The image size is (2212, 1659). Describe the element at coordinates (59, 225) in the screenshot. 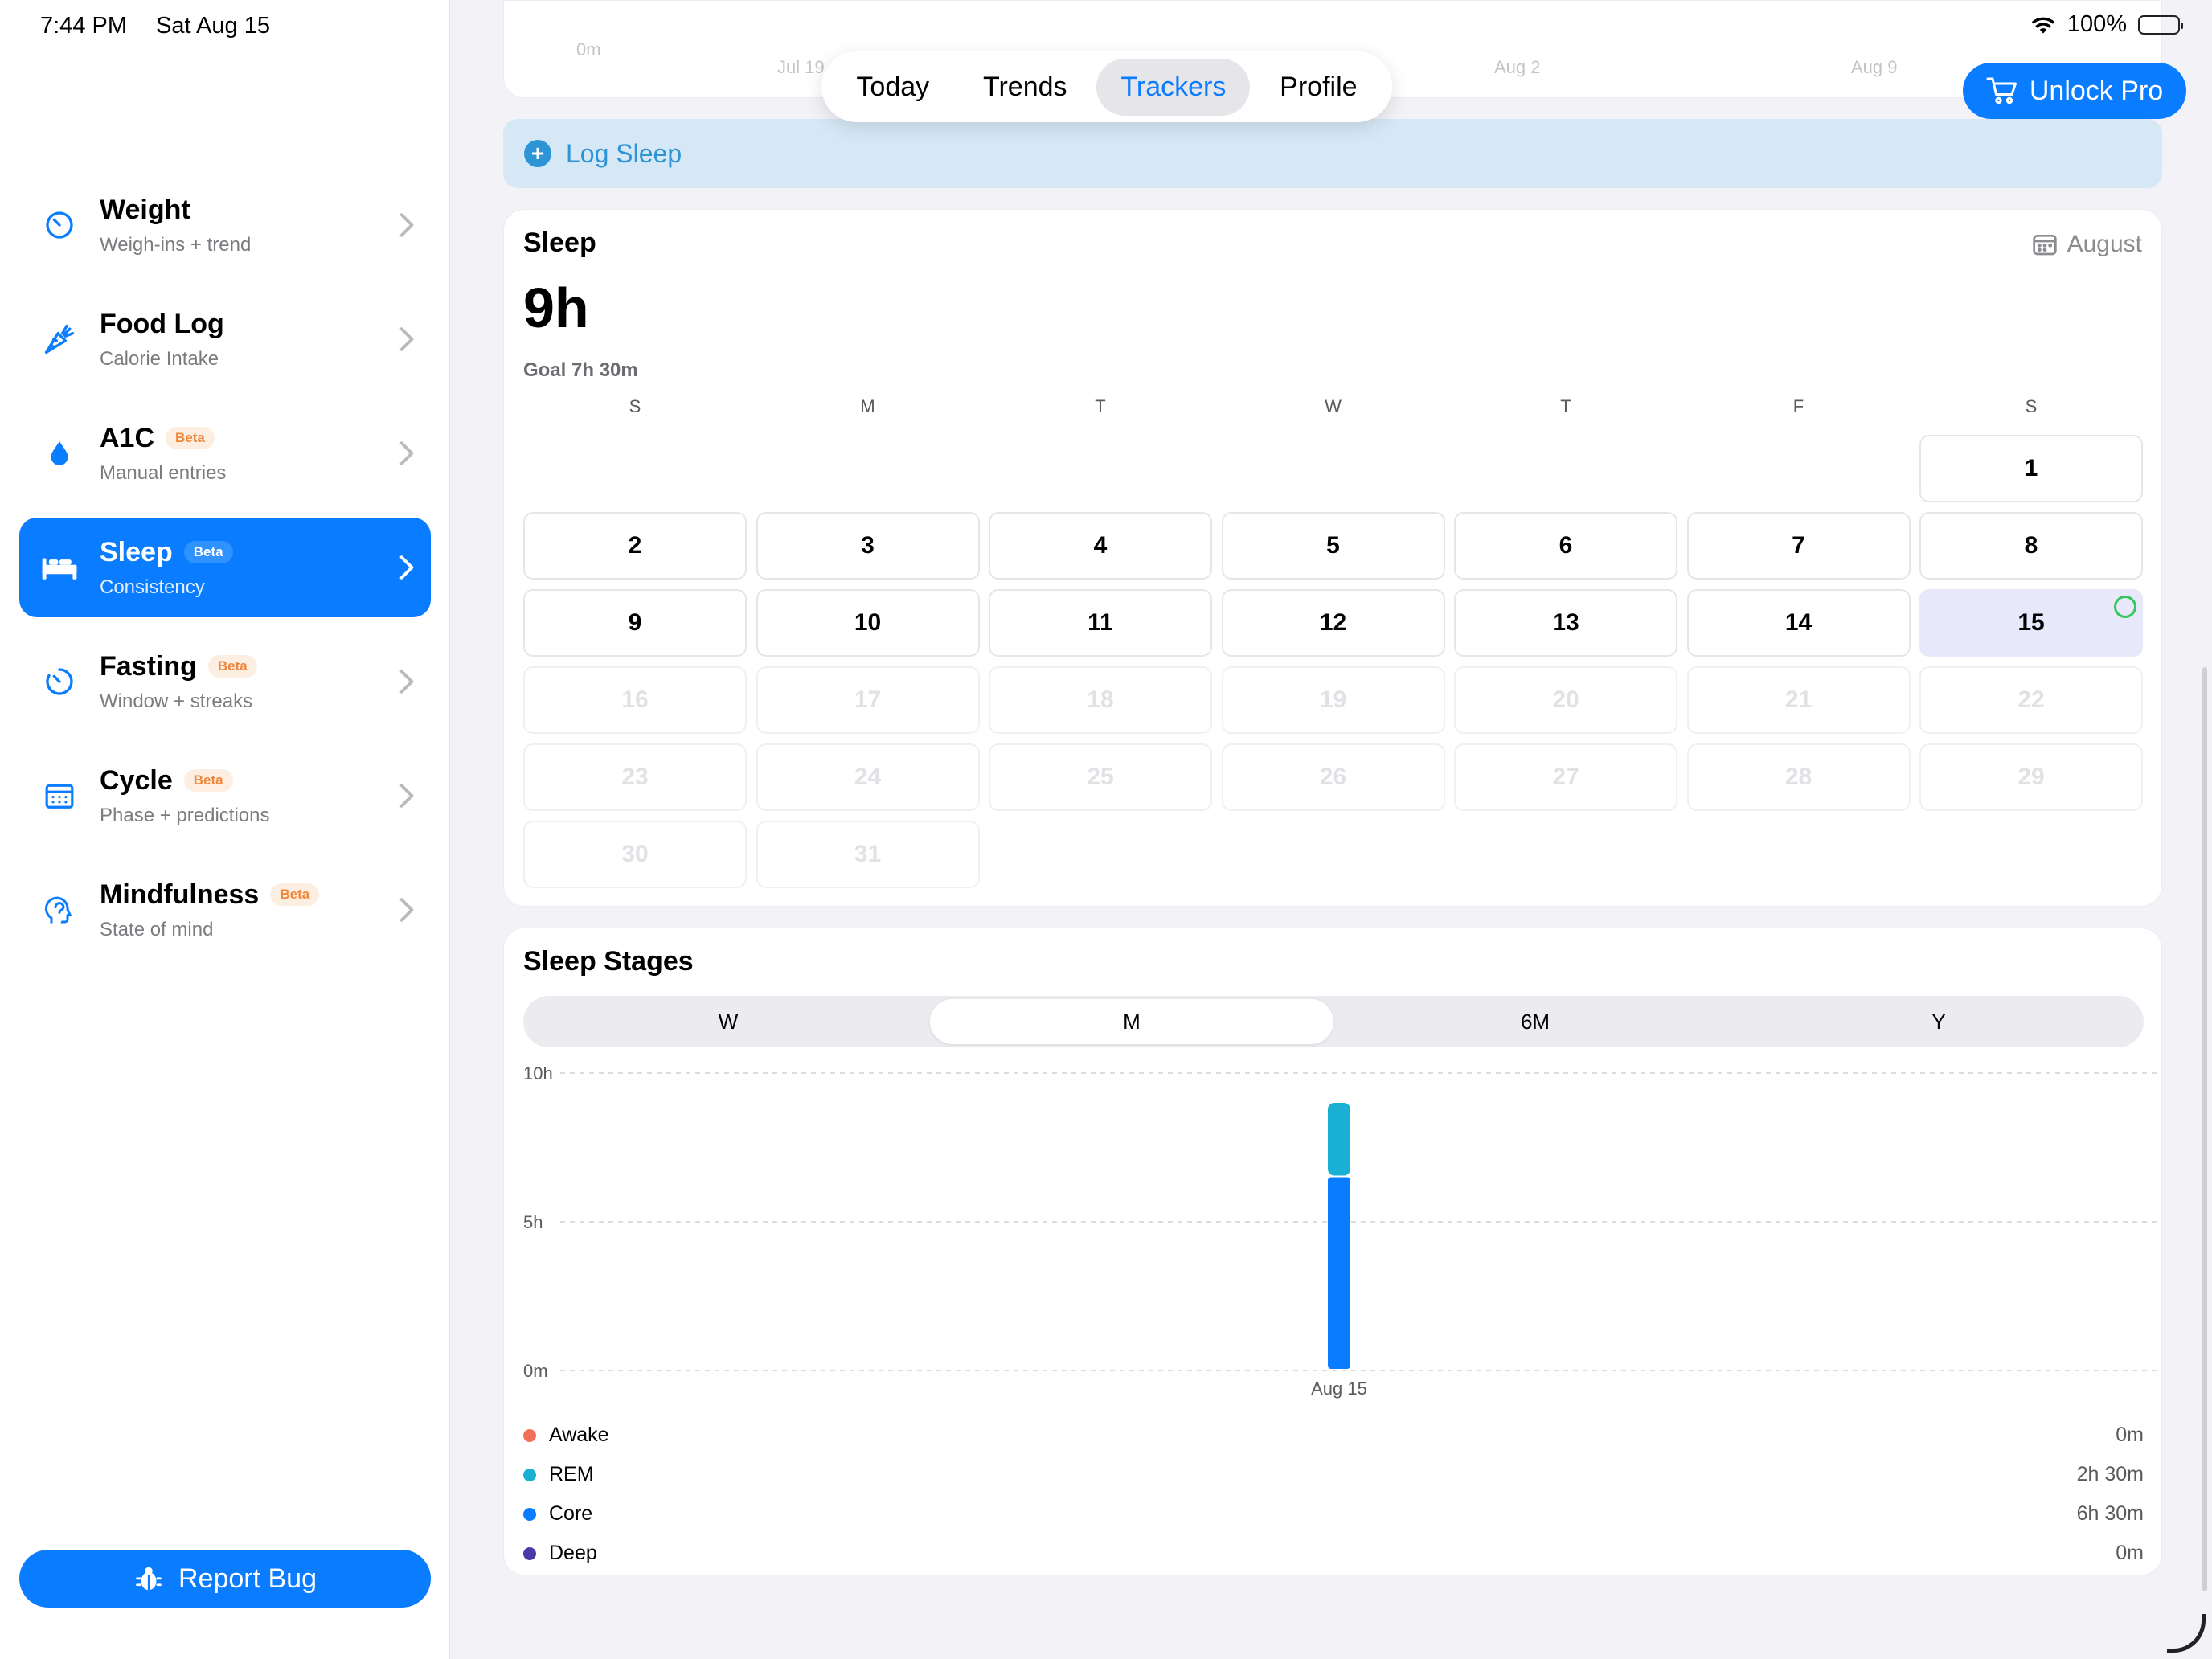

I see `gauge-icon` at that location.